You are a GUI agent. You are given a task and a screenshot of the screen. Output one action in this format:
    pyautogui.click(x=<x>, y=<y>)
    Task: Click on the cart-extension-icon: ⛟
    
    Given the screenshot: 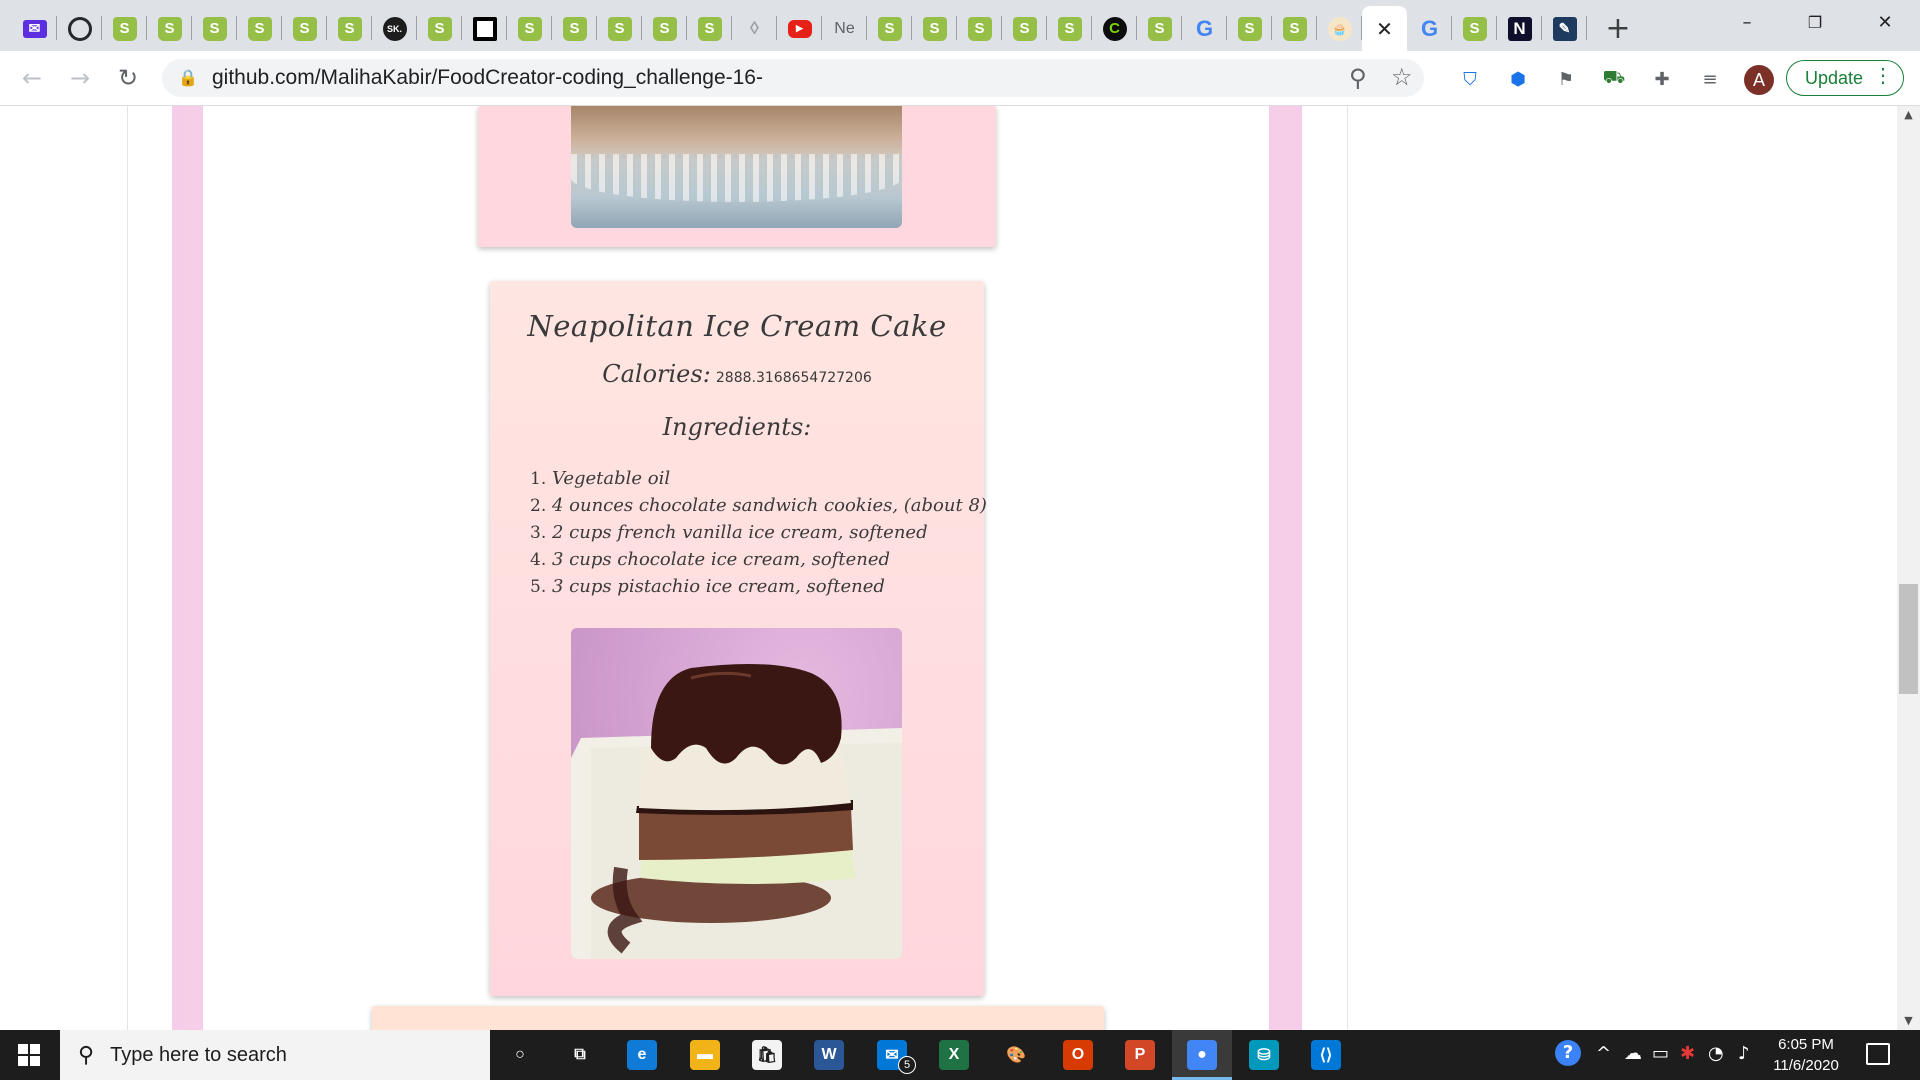 What is the action you would take?
    pyautogui.click(x=1614, y=79)
    